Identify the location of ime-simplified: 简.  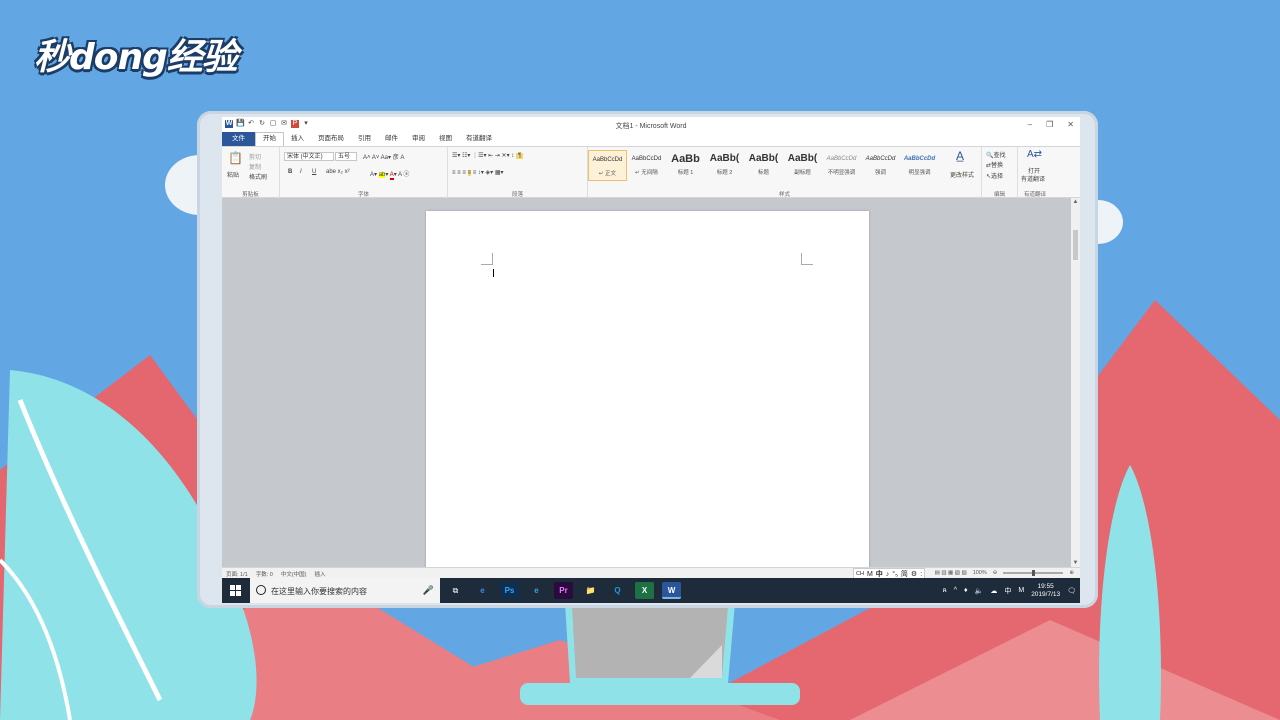
(904, 574).